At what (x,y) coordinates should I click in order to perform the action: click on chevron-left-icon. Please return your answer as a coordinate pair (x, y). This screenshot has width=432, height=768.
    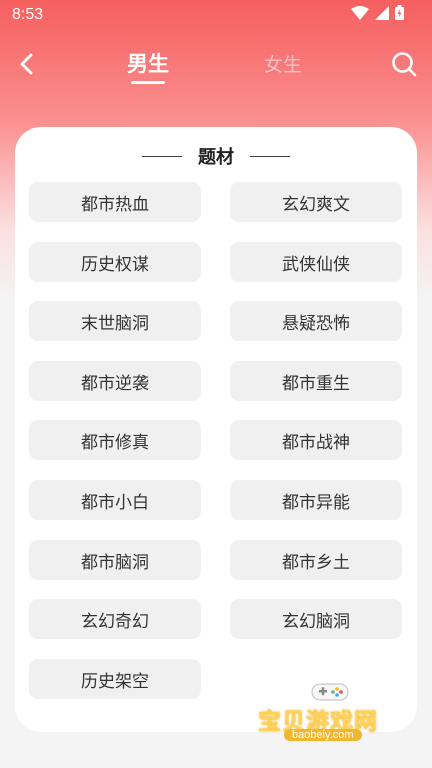
    Looking at the image, I should click on (26, 64).